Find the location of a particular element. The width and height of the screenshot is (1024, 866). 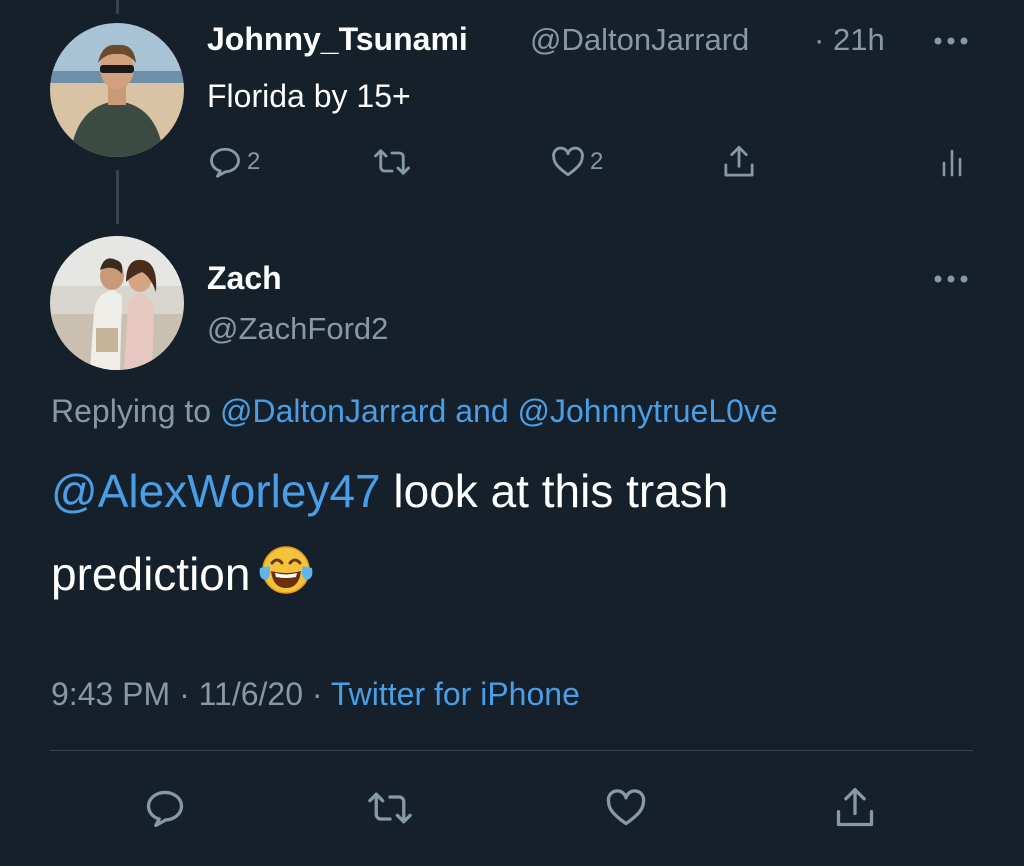

parent-retweet-button is located at coordinates (392, 162).